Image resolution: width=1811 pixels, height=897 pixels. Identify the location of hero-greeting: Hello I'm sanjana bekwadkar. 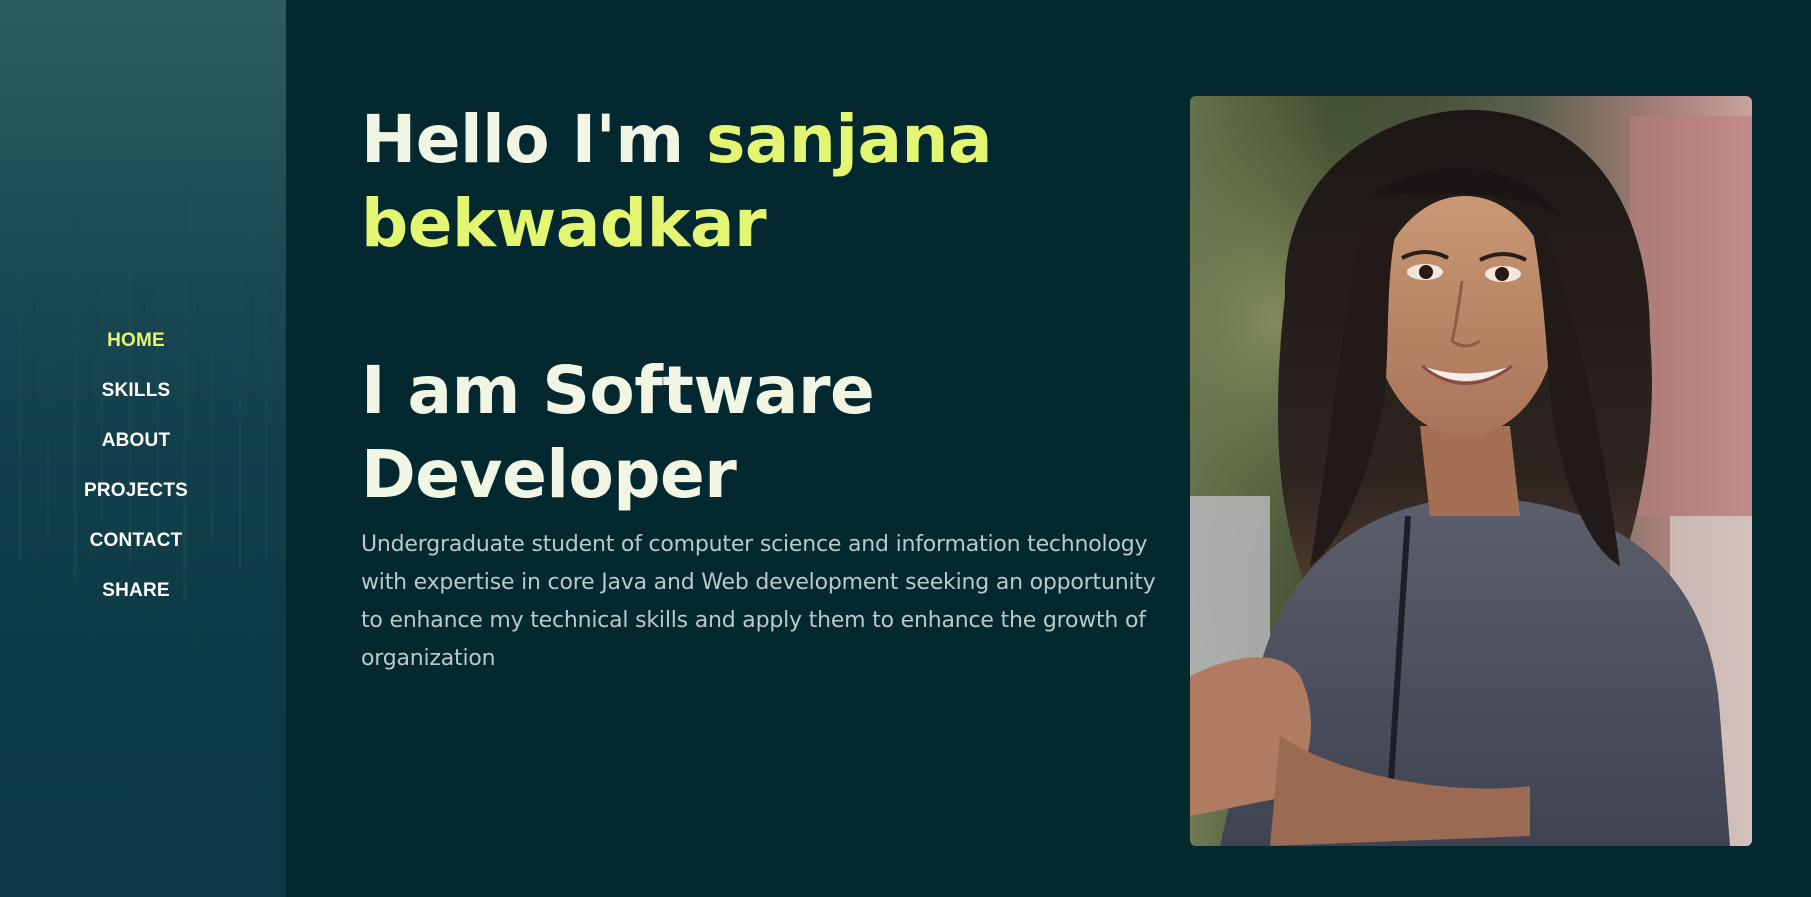
(761, 182).